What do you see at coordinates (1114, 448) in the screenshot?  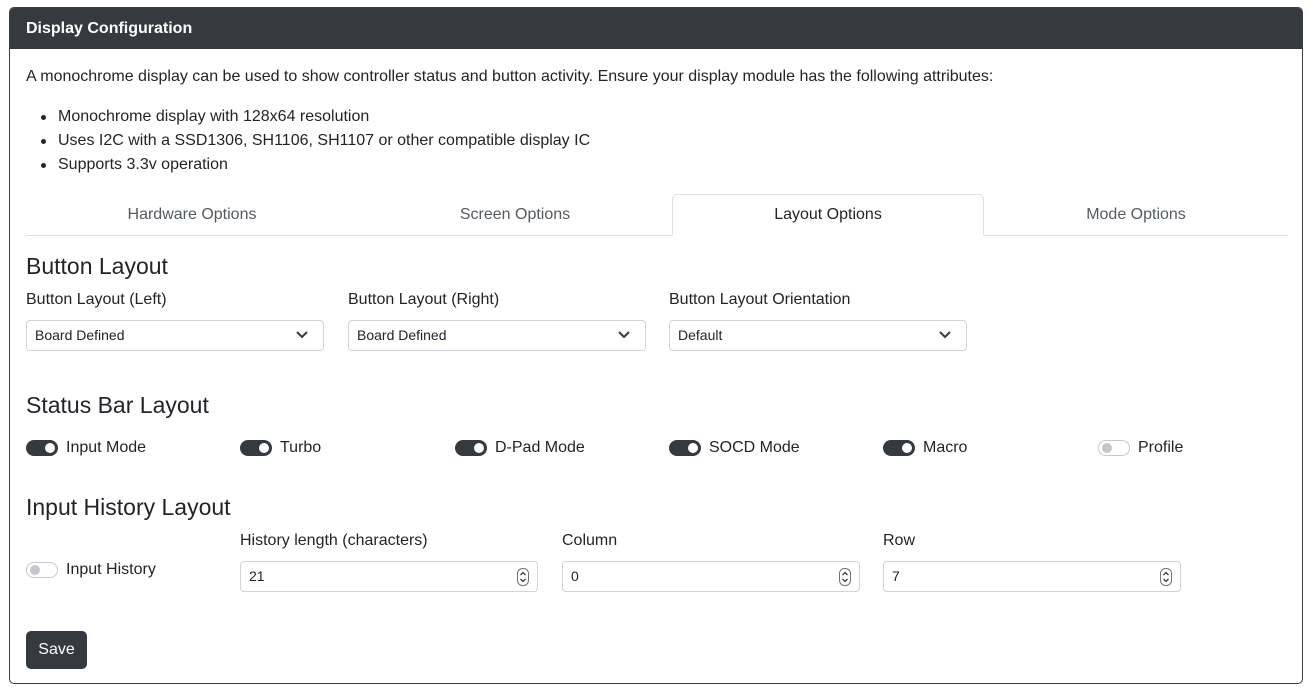 I see `profile-switch` at bounding box center [1114, 448].